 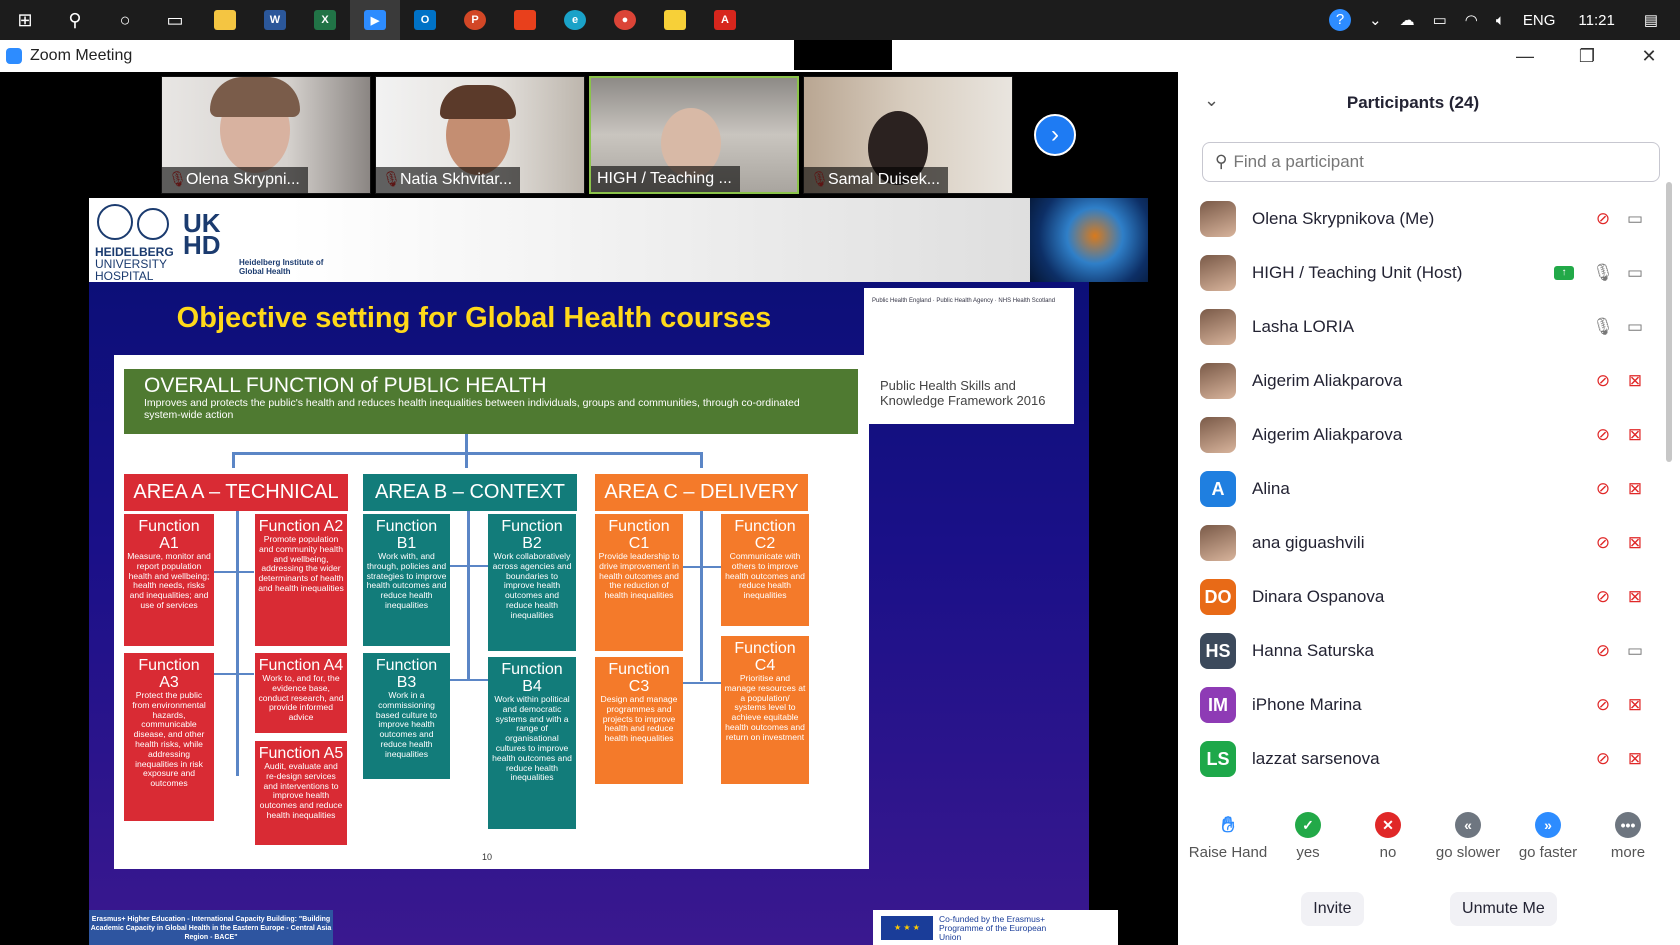 What do you see at coordinates (1417, 327) in the screenshot?
I see `participant-row: Lasha LORIA 🎙︎ ▭` at bounding box center [1417, 327].